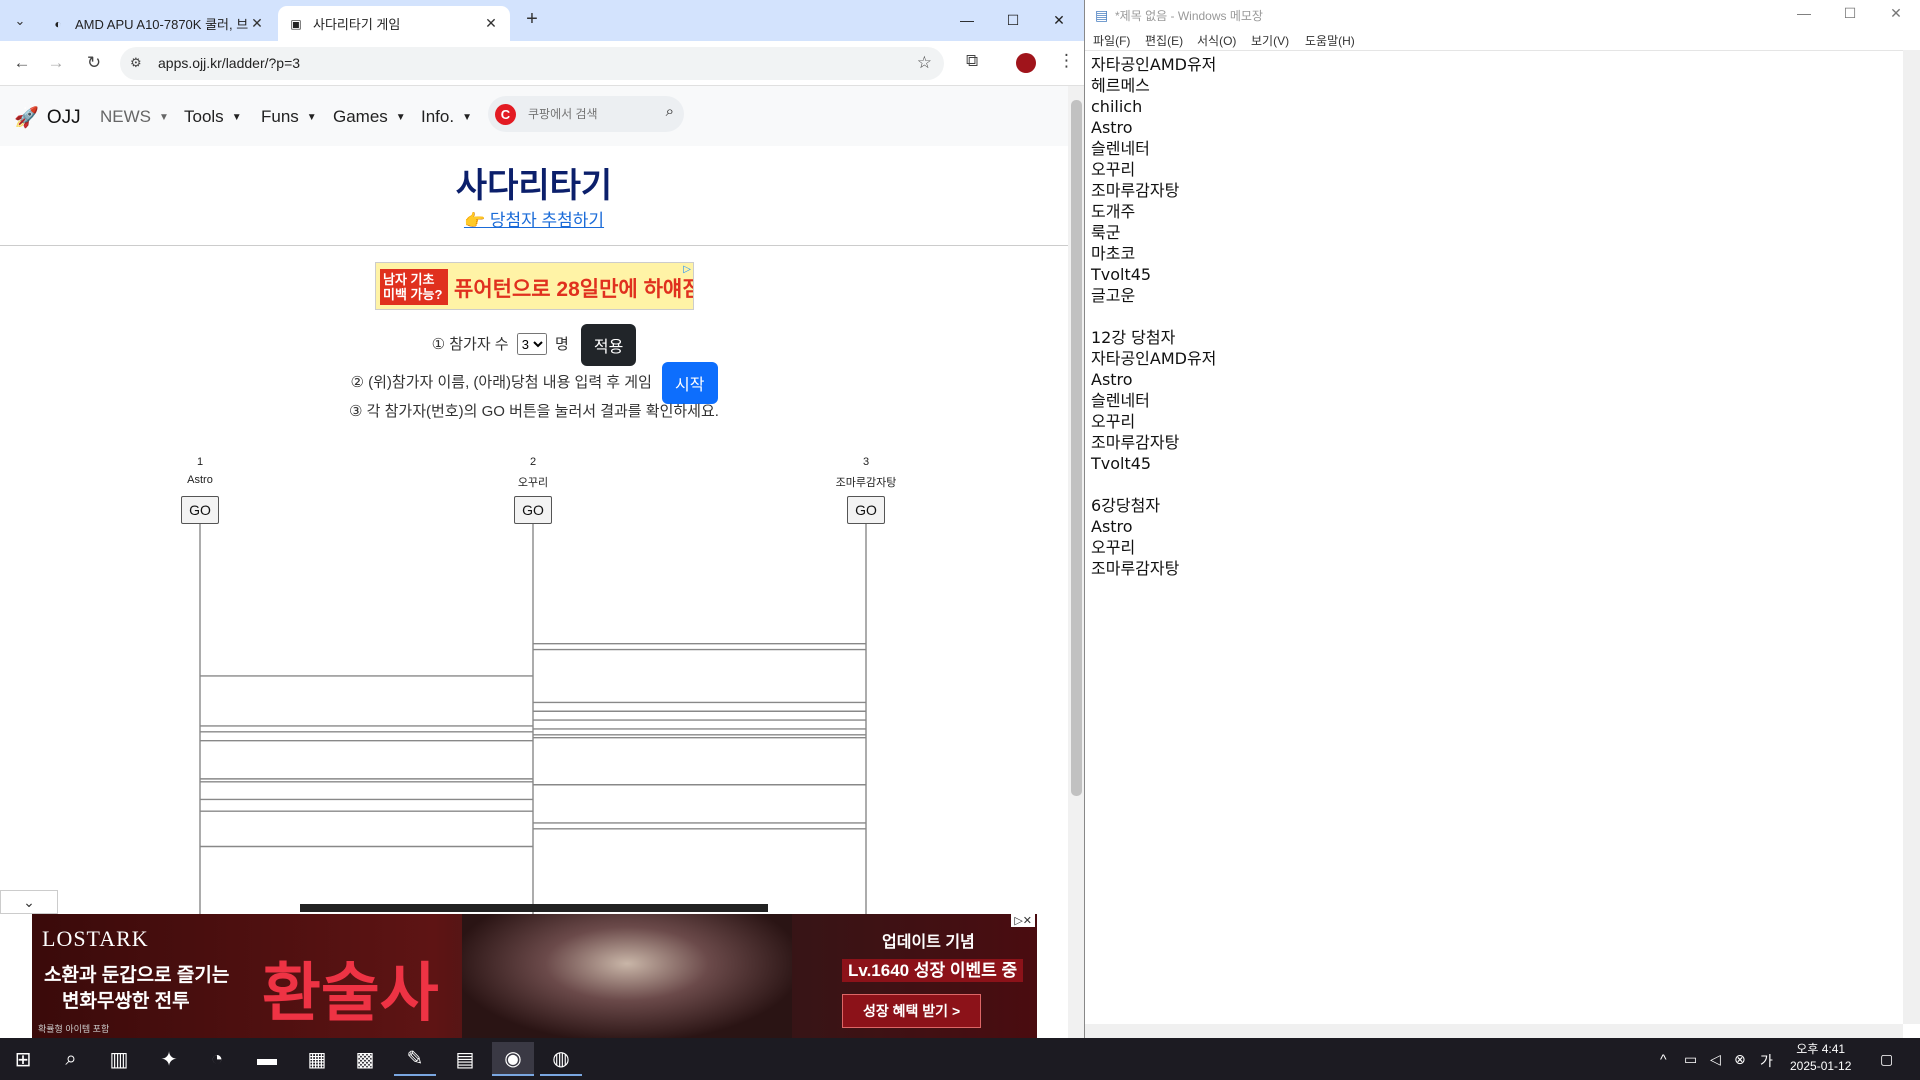  I want to click on file-explorer-icon: ▬, so click(267, 1059).